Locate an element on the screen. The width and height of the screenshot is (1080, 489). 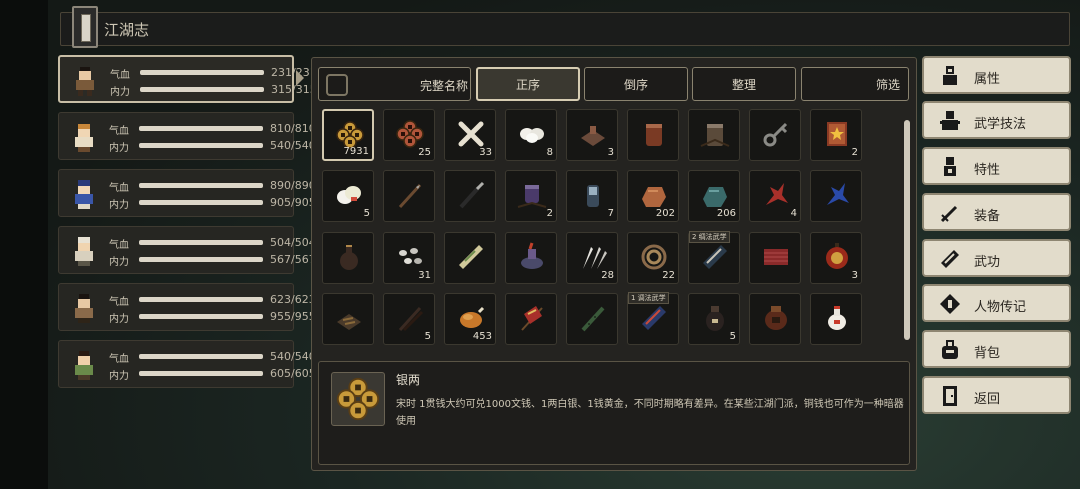
wine-jar-icon is located at coordinates (776, 318).